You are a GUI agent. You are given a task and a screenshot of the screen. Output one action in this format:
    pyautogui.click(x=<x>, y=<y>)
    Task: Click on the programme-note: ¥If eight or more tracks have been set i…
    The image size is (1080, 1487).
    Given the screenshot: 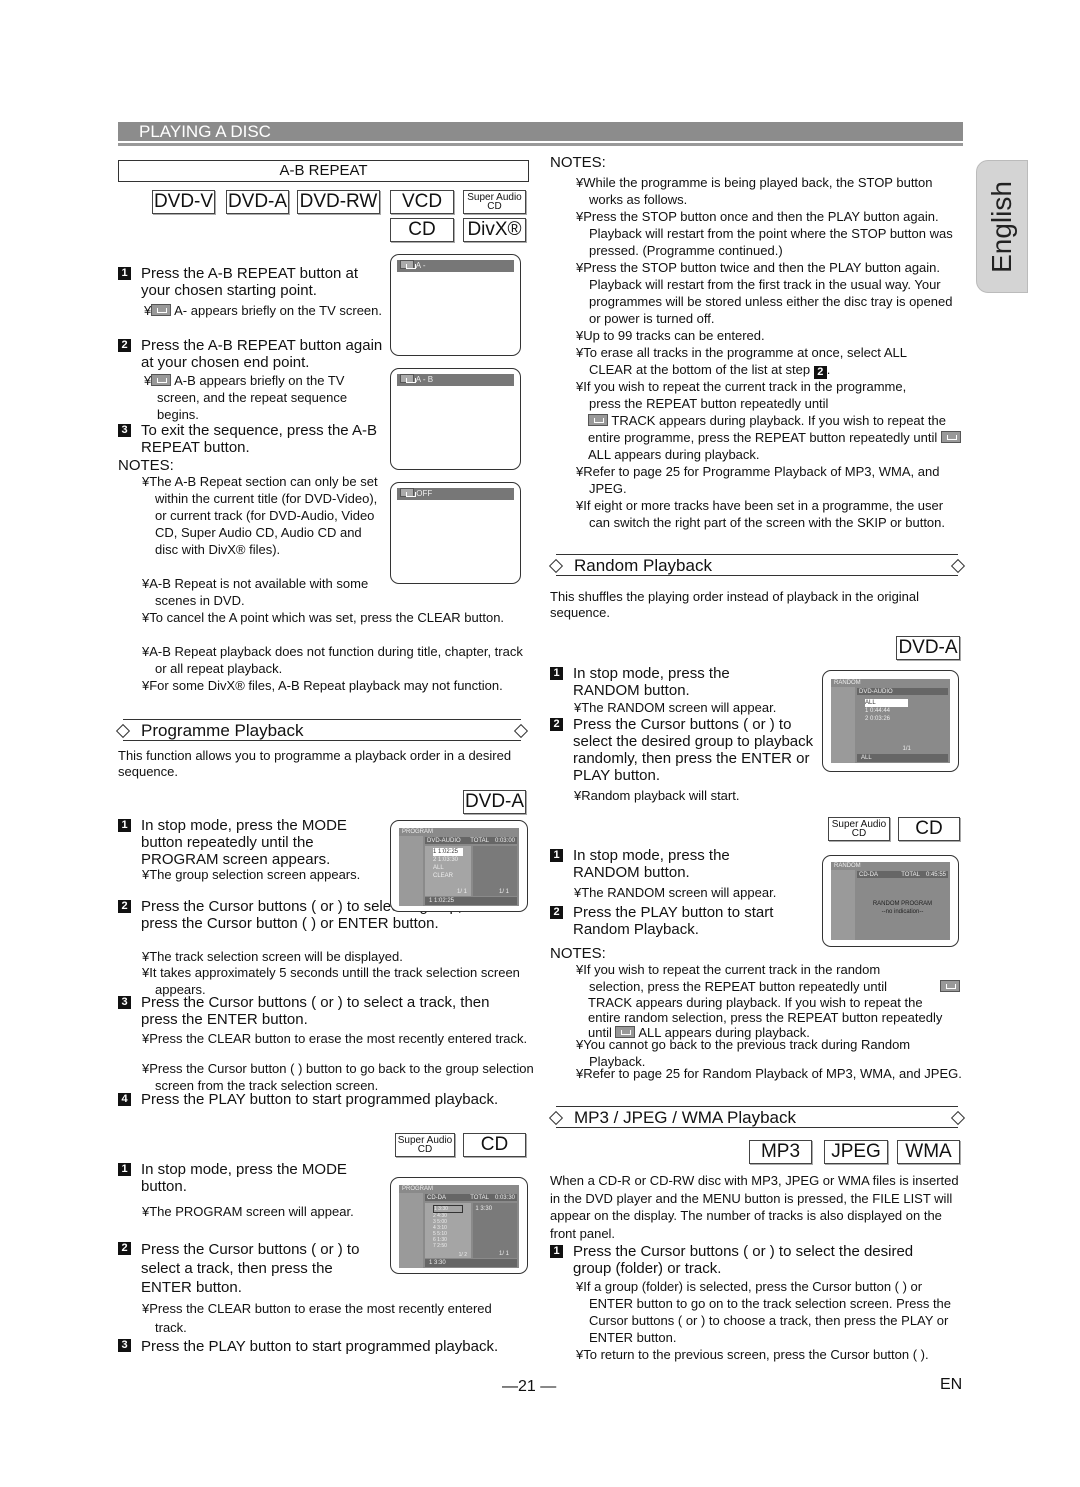 What is the action you would take?
    pyautogui.click(x=761, y=514)
    